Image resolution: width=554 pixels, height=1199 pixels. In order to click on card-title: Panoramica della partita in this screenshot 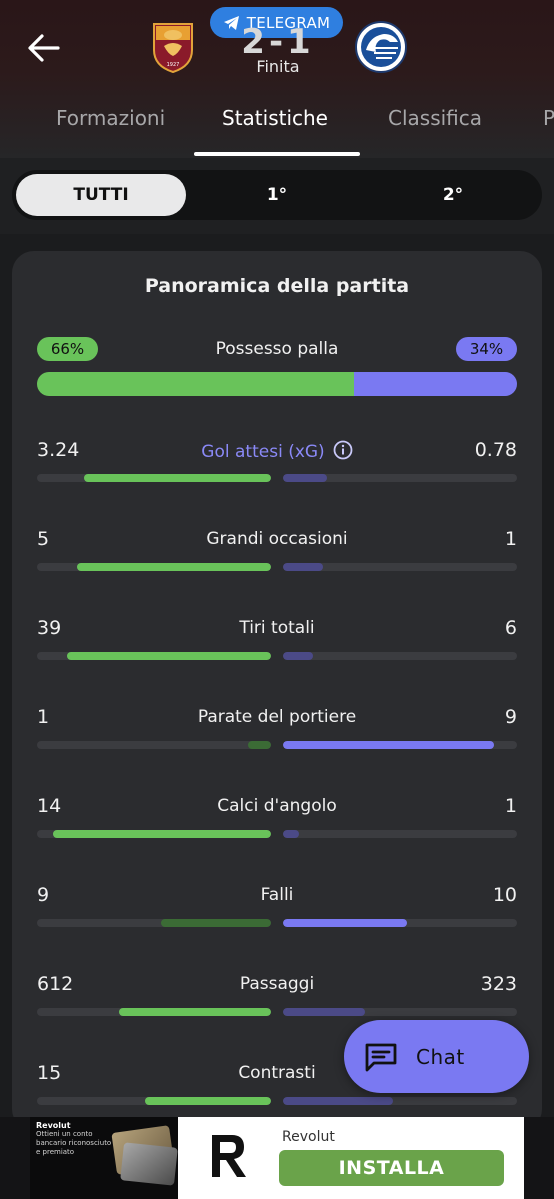, I will do `click(277, 286)`.